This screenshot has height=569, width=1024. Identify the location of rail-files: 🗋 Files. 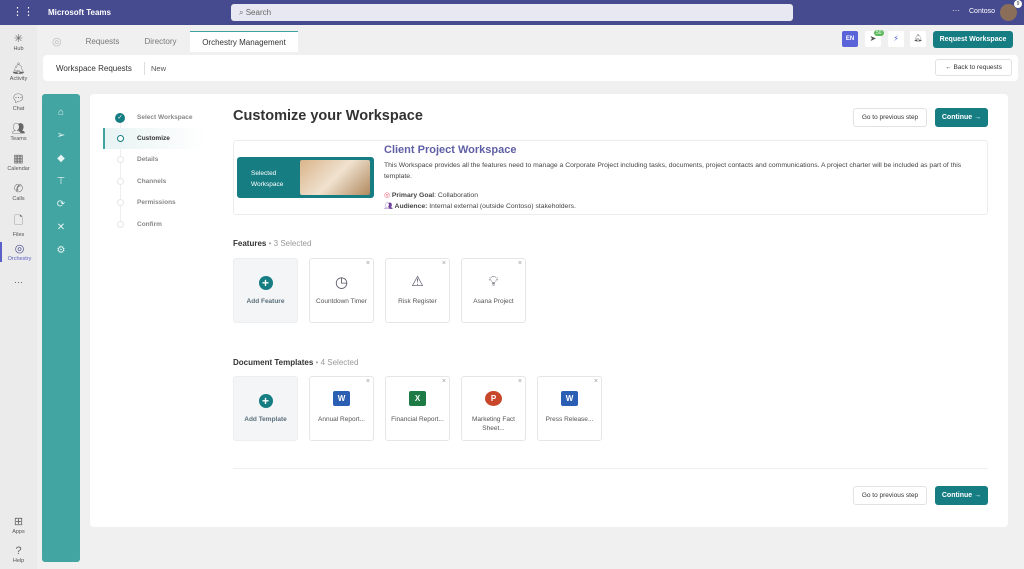
(18, 225).